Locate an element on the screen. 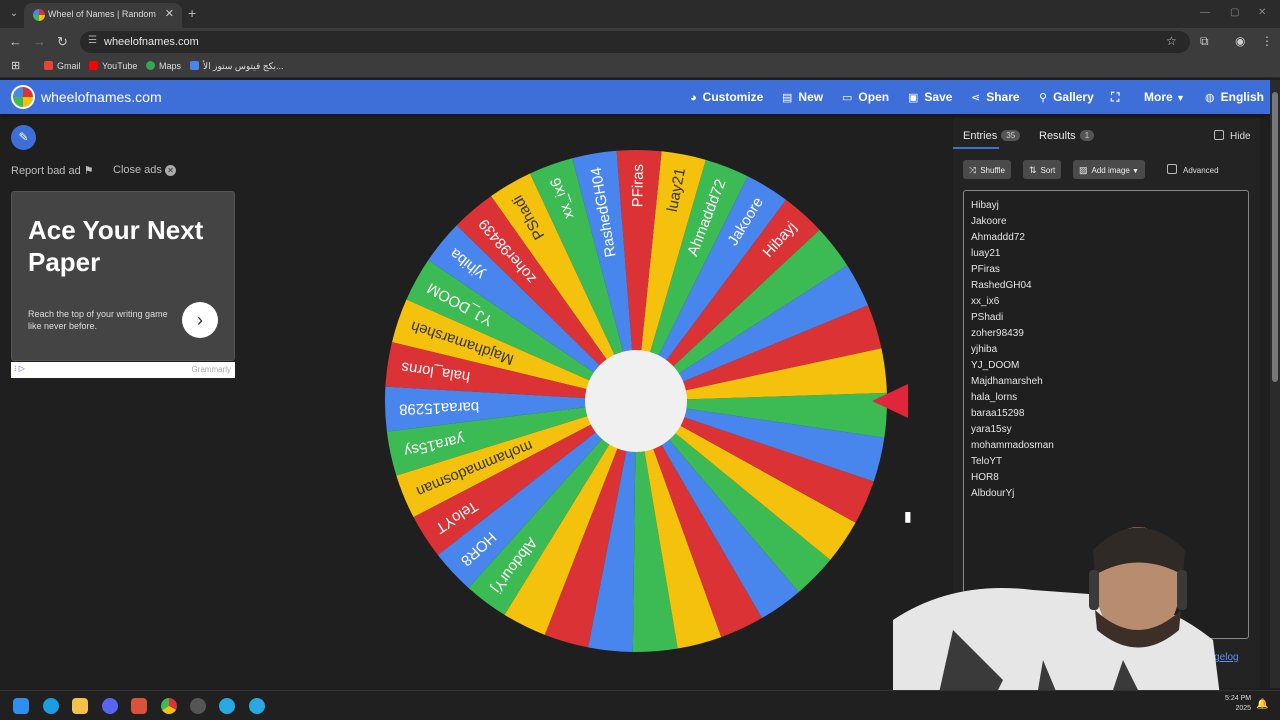 This screenshot has width=1280, height=720. add-image-label: Add image is located at coordinates (1110, 170).